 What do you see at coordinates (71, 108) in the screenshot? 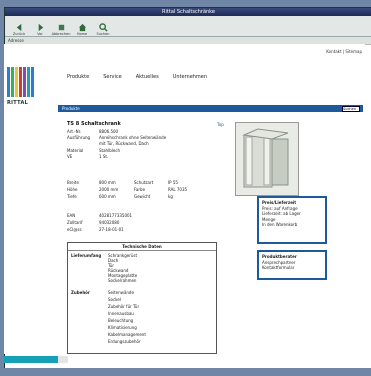
I see `breadcrumb: Produkte` at bounding box center [71, 108].